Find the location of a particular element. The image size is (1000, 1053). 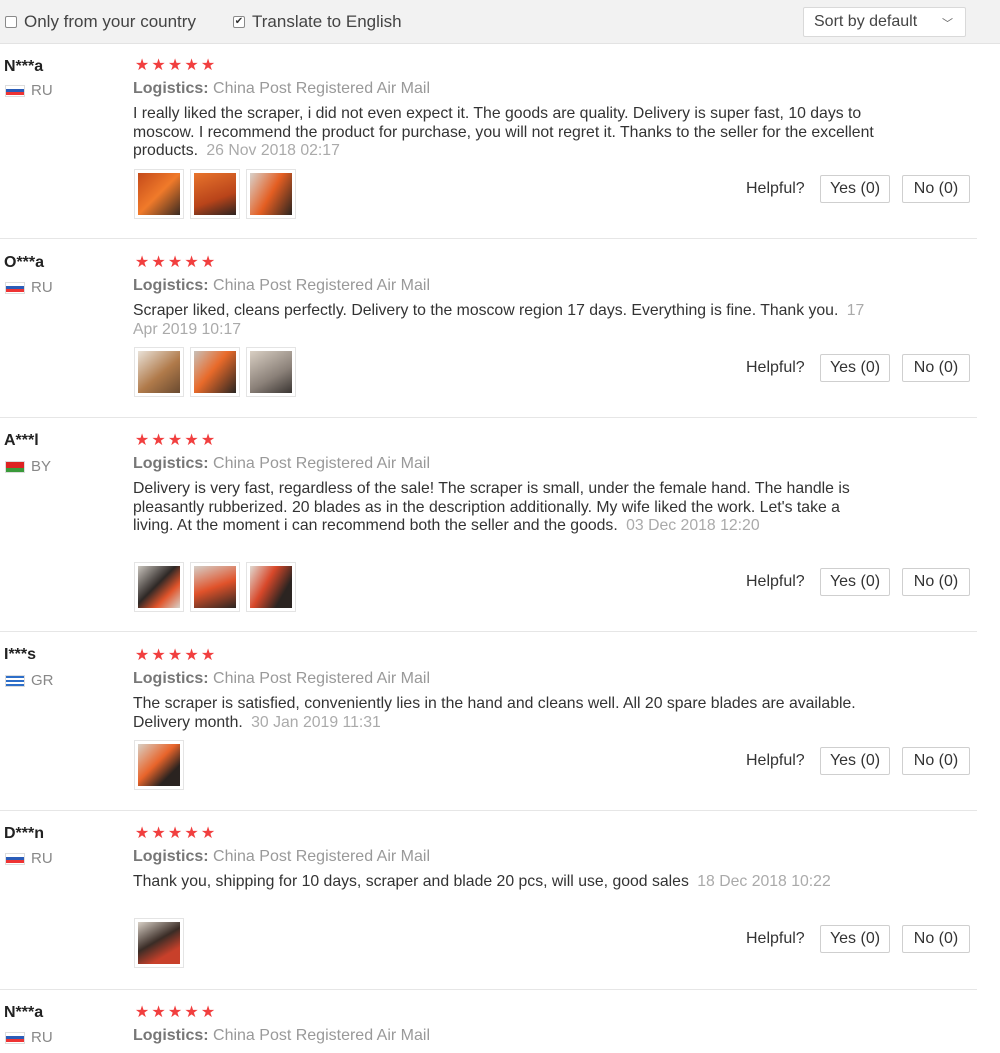

review-date: 26 Nov 2018 02:17 is located at coordinates (273, 151).